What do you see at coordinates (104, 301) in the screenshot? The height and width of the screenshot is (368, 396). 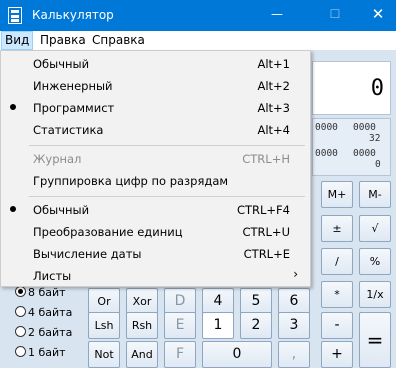 I see `or-button: Or` at bounding box center [104, 301].